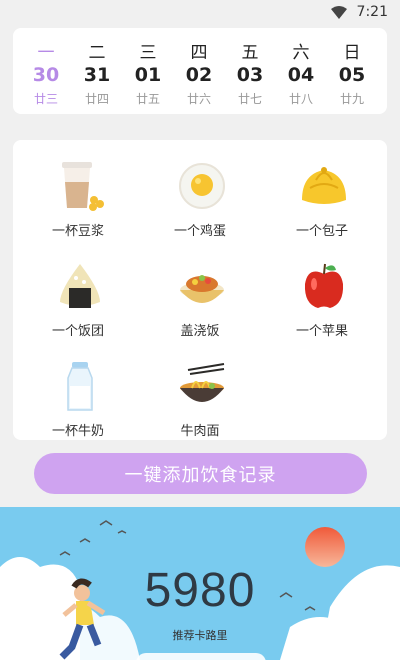 The height and width of the screenshot is (660, 400). I want to click on food-item-milk: 一杯牛奶, so click(78, 393).